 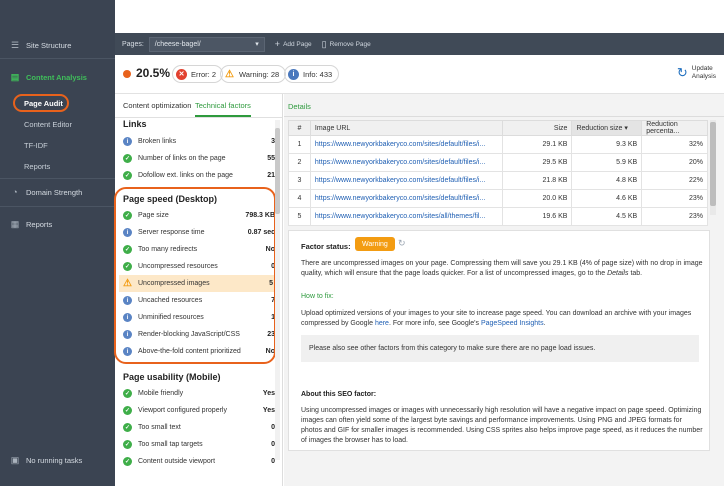 What do you see at coordinates (127, 141) in the screenshot?
I see `info-icon: i` at bounding box center [127, 141].